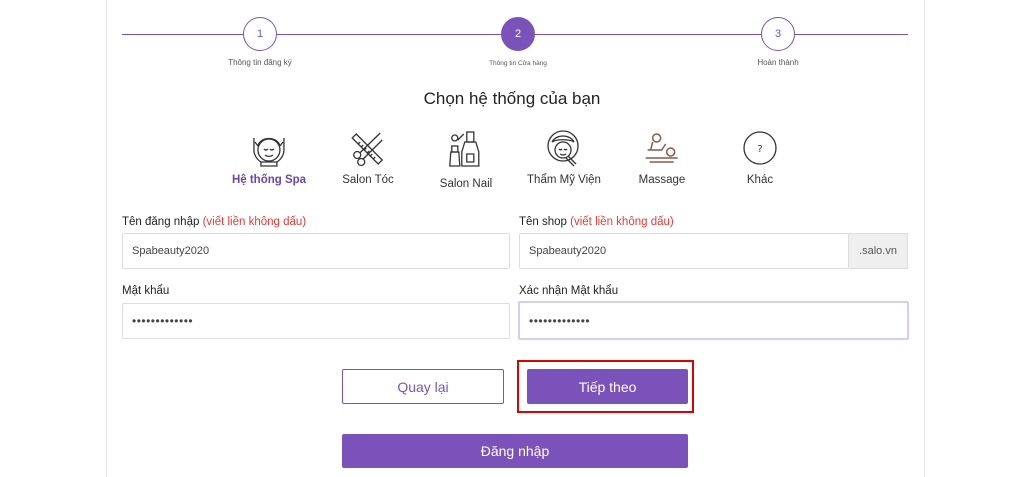  Describe the element at coordinates (622, 222) in the screenshot. I see `shop-hint: (viết liền không dấu)` at that location.